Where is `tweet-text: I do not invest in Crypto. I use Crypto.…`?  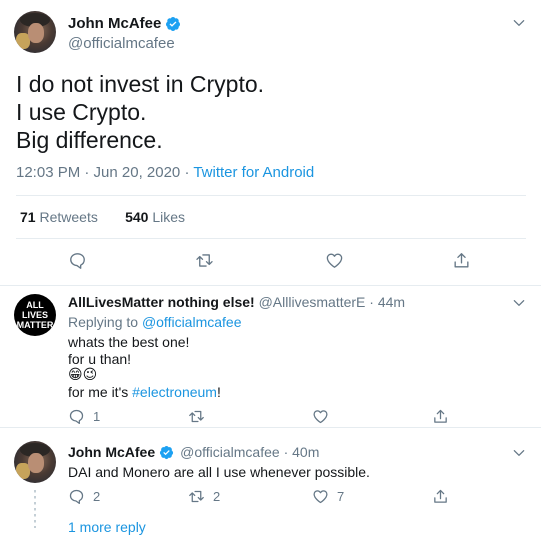
tweet-text: I do not invest in Crypto. I use Crypto.… is located at coordinates (140, 112).